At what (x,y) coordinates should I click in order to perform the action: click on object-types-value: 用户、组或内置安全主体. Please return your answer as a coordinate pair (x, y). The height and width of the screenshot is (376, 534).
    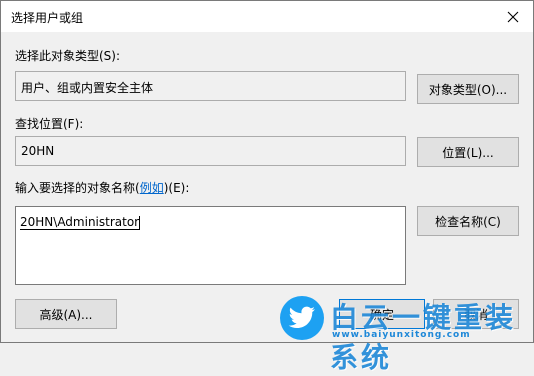
    Looking at the image, I should click on (87, 88).